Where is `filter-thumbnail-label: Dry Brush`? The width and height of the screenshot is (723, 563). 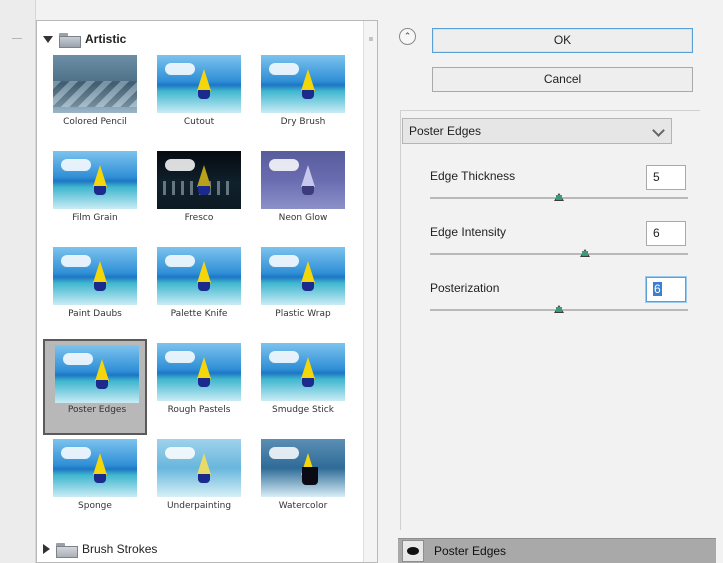 filter-thumbnail-label: Dry Brush is located at coordinates (303, 122).